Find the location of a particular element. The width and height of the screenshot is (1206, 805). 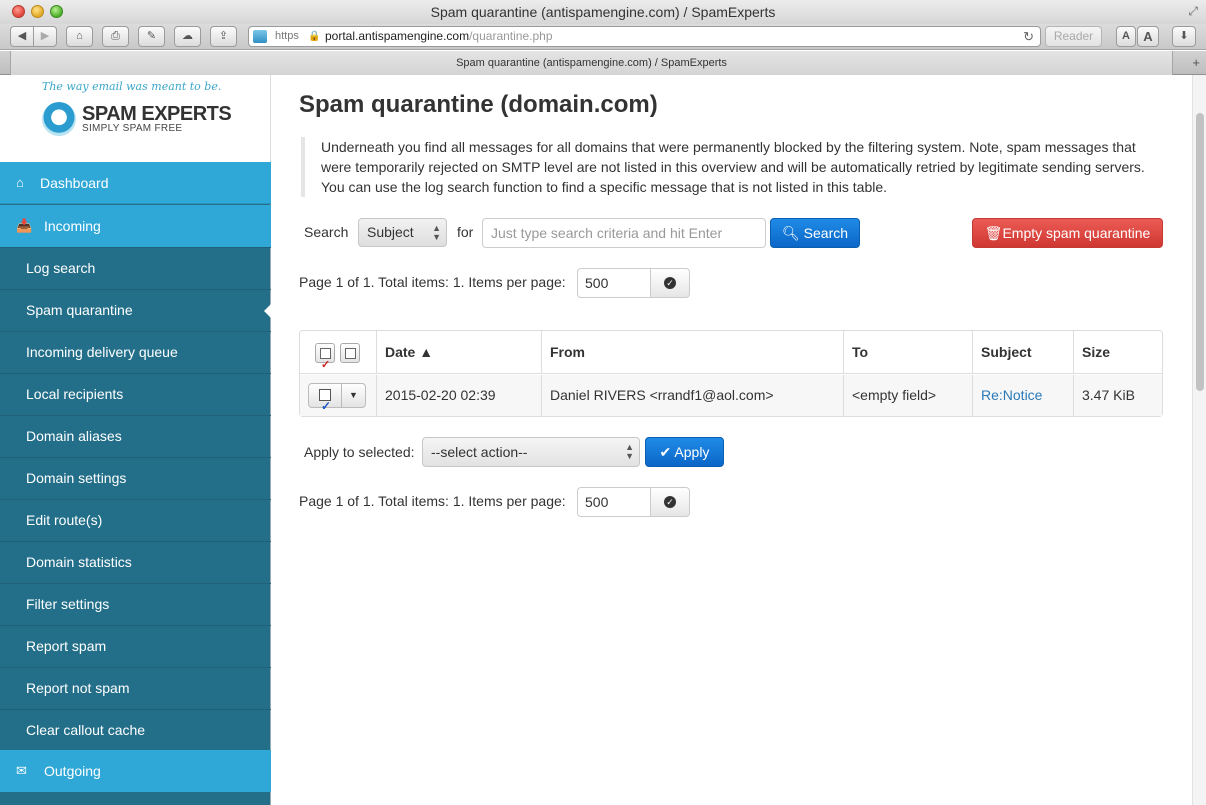

download-icon: ⬇ is located at coordinates (1184, 36).